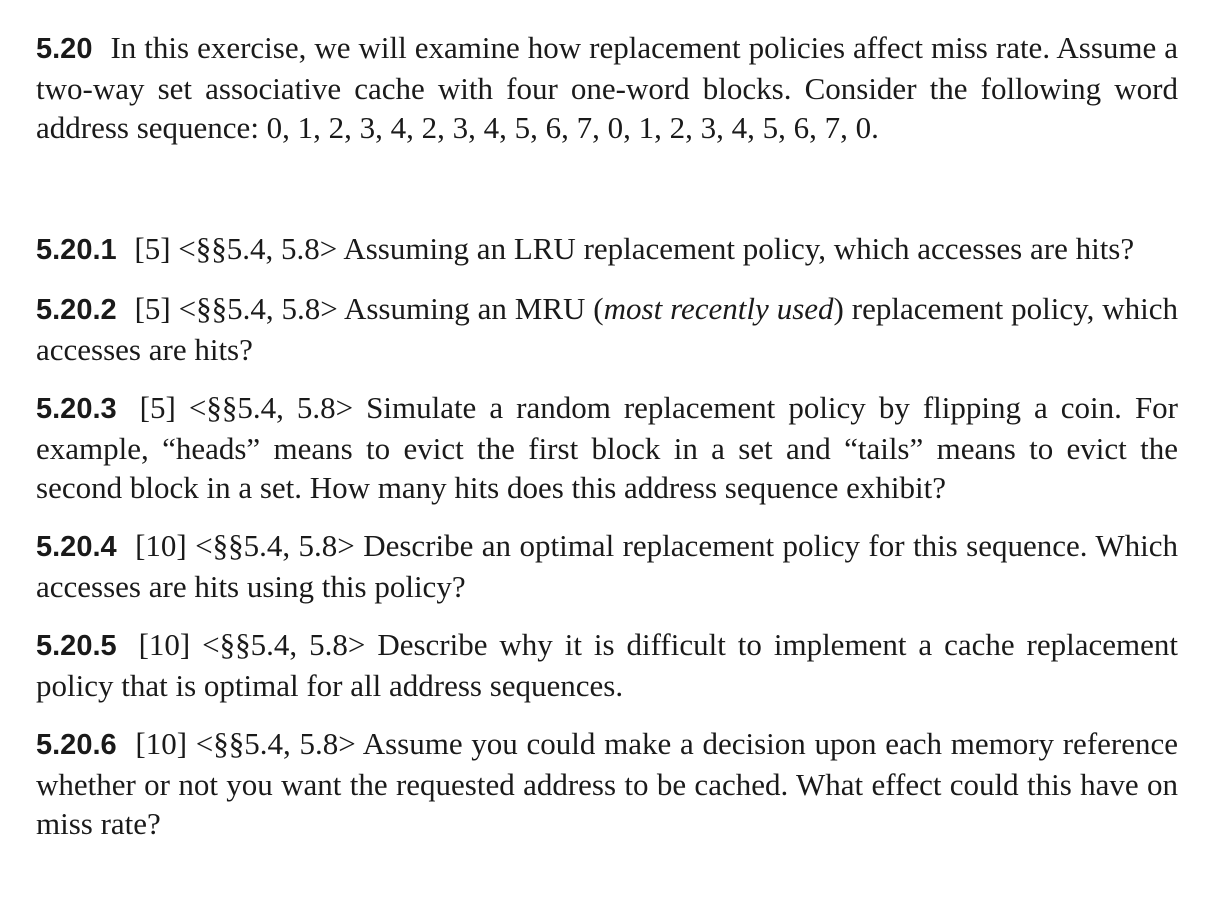 The width and height of the screenshot is (1221, 908). What do you see at coordinates (718, 308) in the screenshot?
I see `subexercise-italic-term: most recently used` at bounding box center [718, 308].